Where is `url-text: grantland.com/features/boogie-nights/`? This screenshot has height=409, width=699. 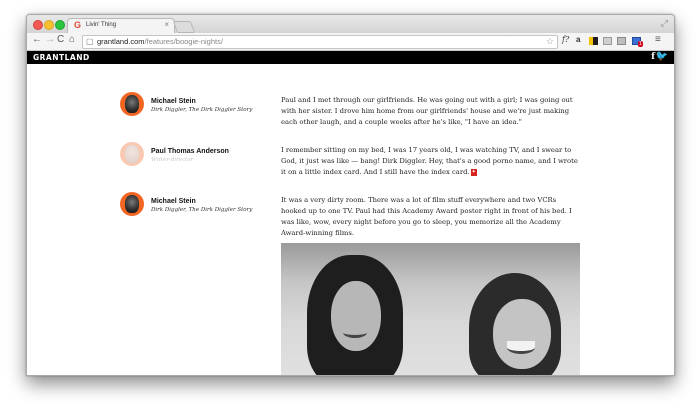 url-text: grantland.com/features/boogie-nights/ is located at coordinates (160, 41).